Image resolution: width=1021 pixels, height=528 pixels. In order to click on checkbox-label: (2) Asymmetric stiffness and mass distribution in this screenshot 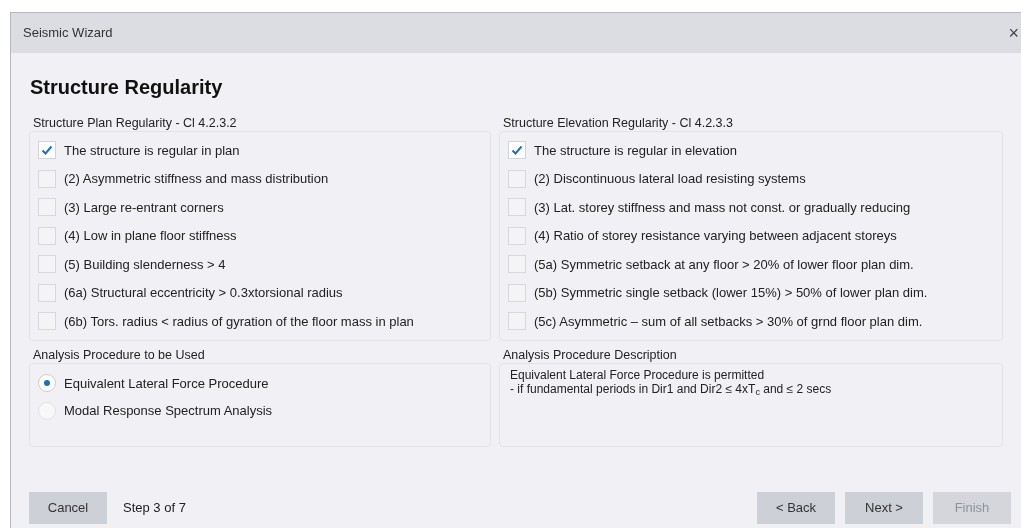, I will do `click(196, 179)`.